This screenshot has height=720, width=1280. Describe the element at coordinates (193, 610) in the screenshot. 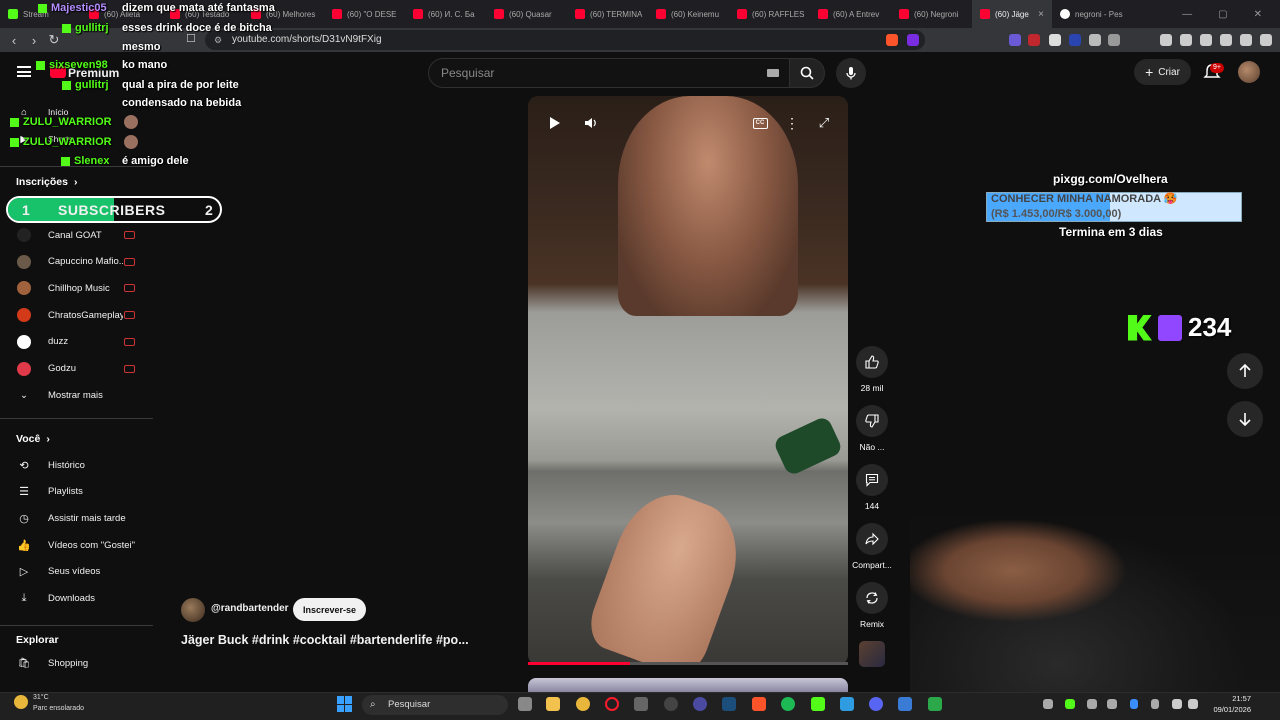

I see `channel-avatar` at that location.